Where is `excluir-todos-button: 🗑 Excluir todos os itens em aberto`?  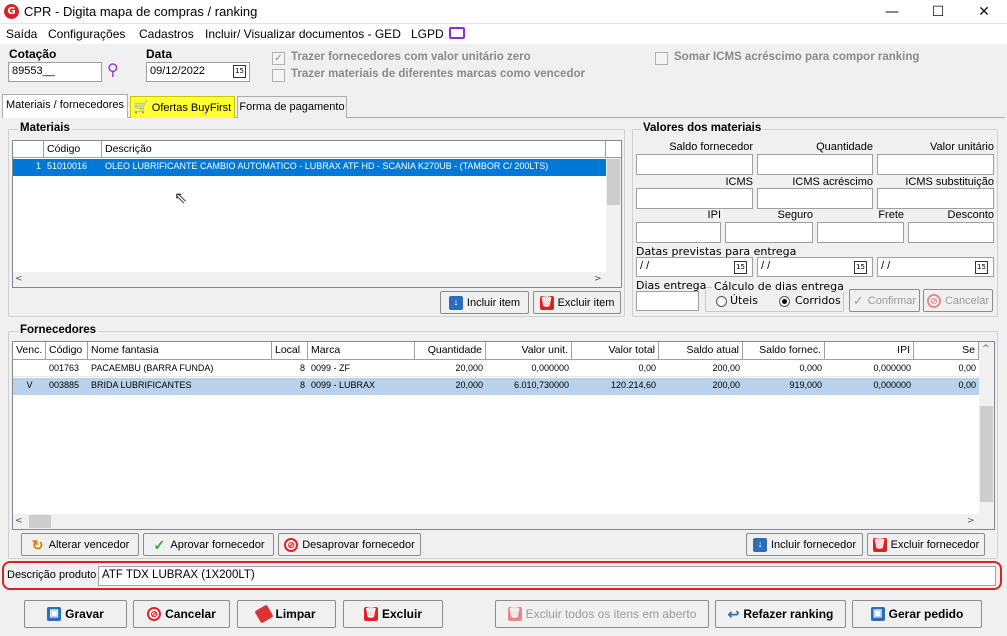
excluir-todos-button: 🗑 Excluir todos os itens em aberto is located at coordinates (602, 614).